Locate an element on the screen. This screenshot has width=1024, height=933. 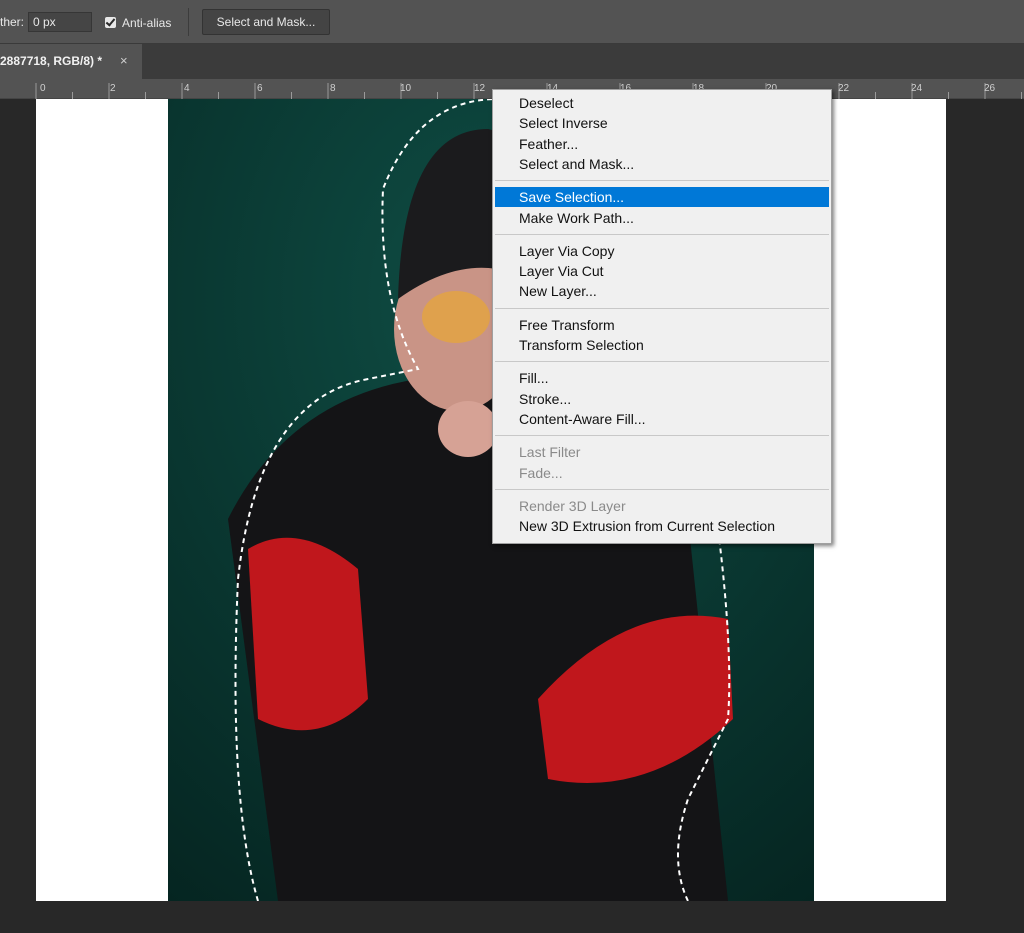
menu-item-label: Select Inverse is located at coordinates (563, 123).